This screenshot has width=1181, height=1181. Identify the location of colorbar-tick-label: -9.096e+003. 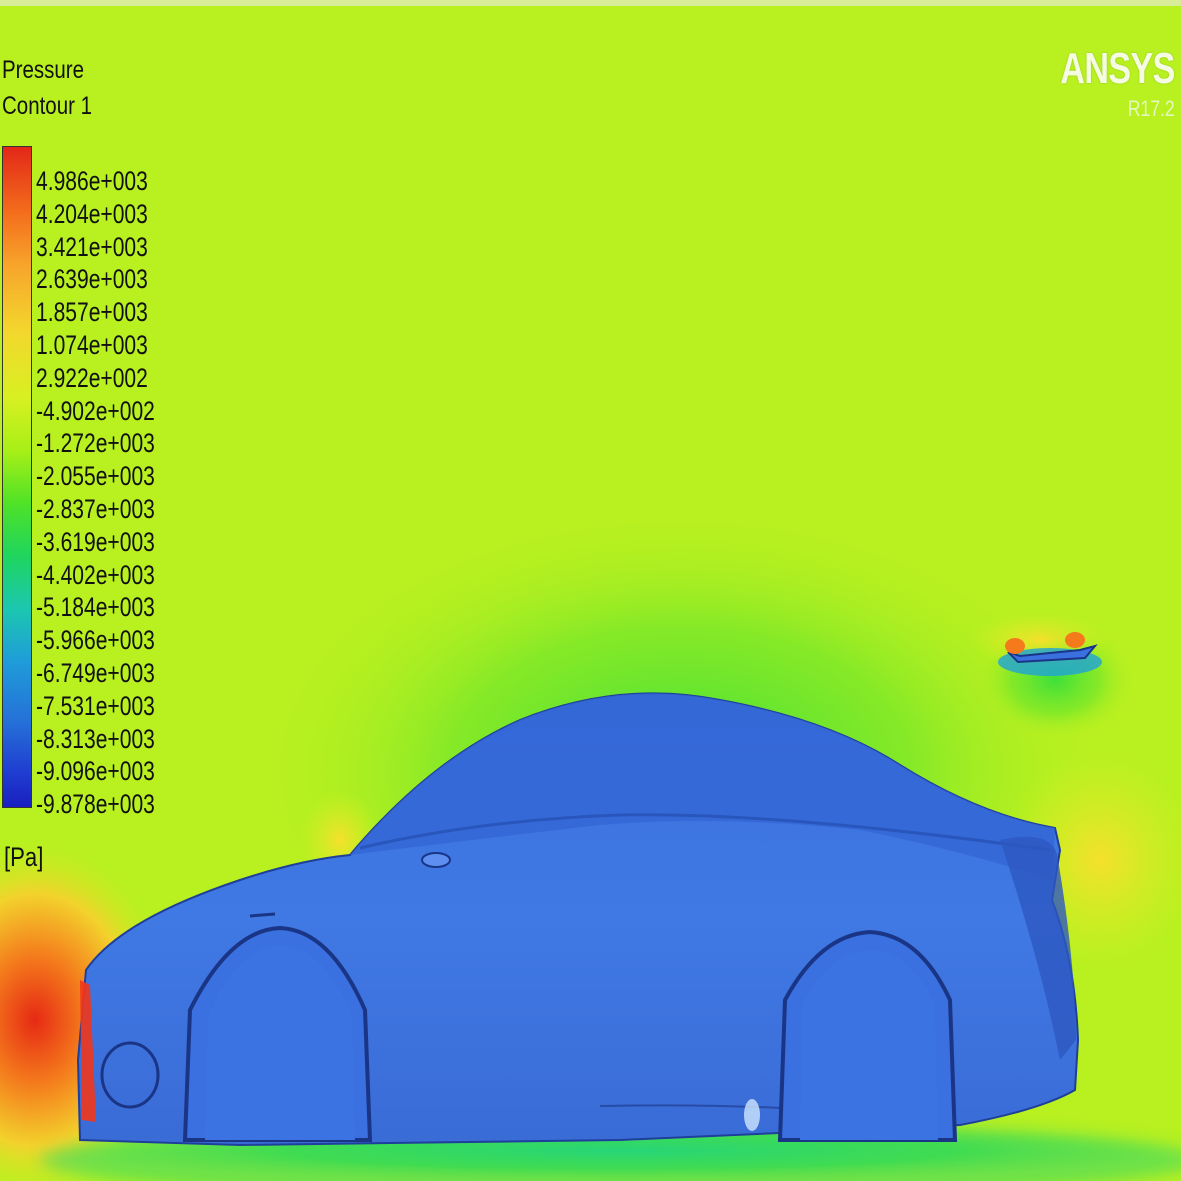
(95, 771).